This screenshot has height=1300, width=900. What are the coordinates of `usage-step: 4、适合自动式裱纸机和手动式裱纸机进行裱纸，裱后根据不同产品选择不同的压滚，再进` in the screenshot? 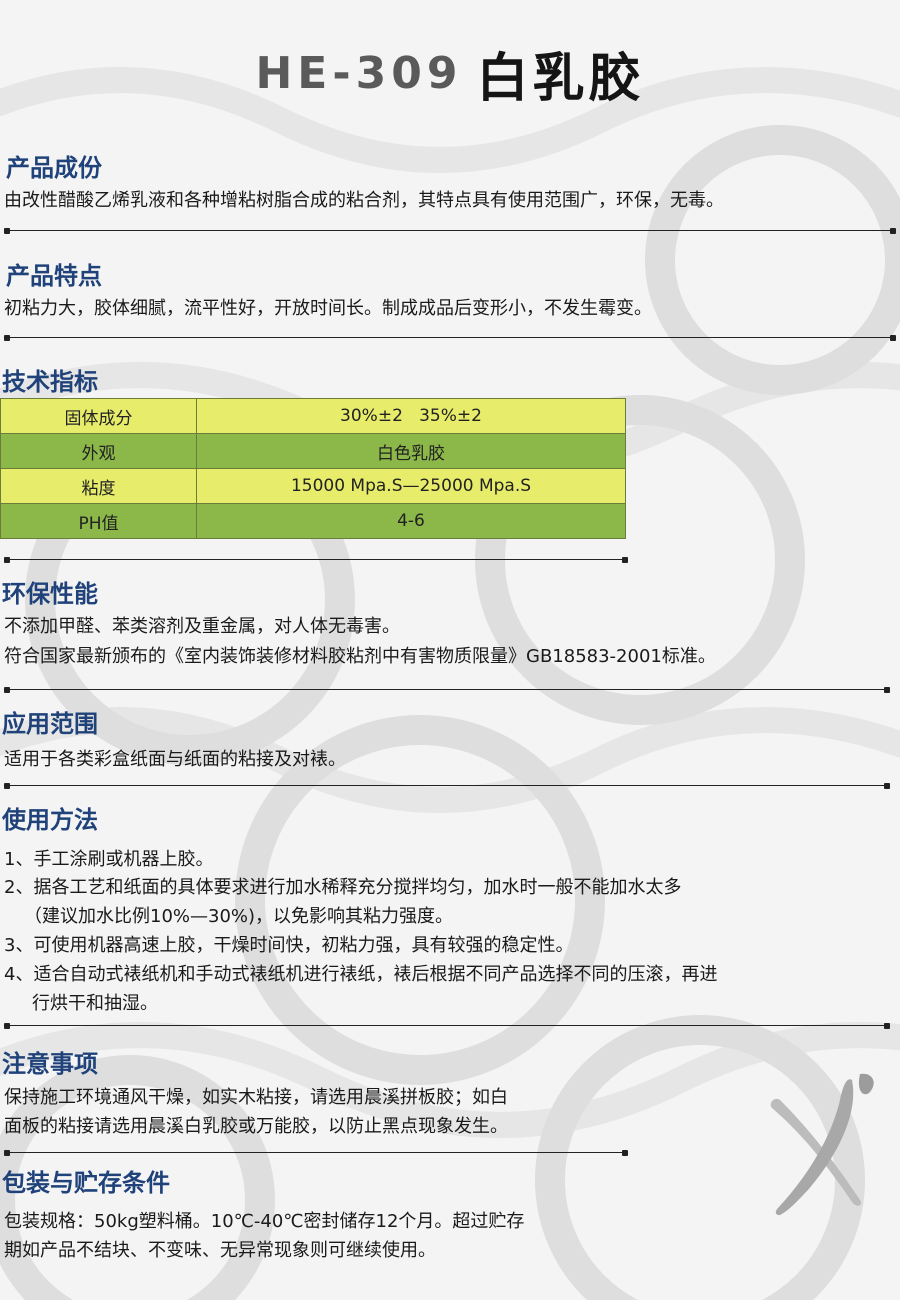 It's located at (361, 974).